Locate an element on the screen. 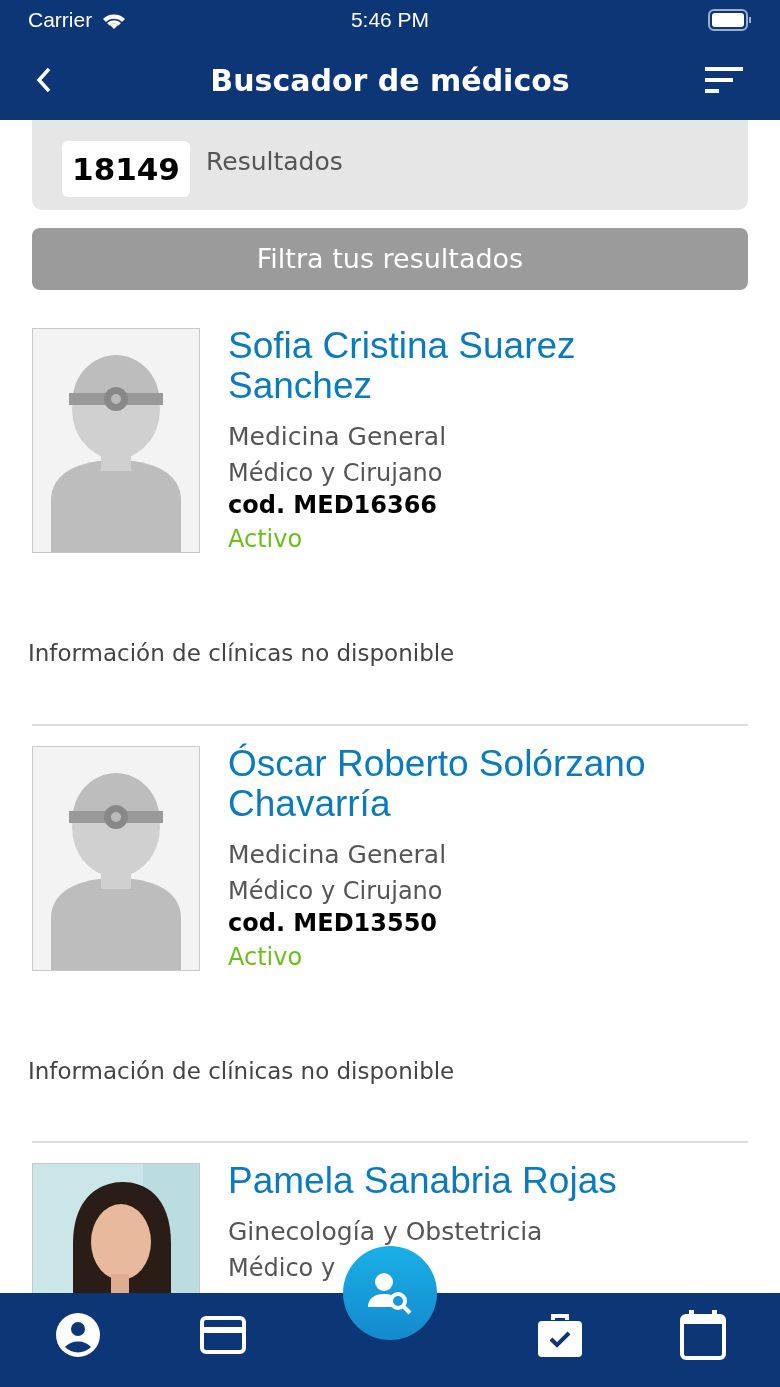 The image size is (780, 1387). chevron-left-icon is located at coordinates (44, 80).